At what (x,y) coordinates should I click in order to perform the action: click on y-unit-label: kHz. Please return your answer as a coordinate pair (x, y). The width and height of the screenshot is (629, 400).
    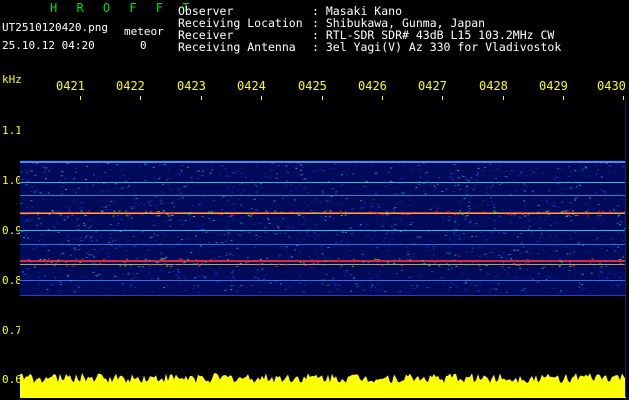
    Looking at the image, I should click on (12, 79).